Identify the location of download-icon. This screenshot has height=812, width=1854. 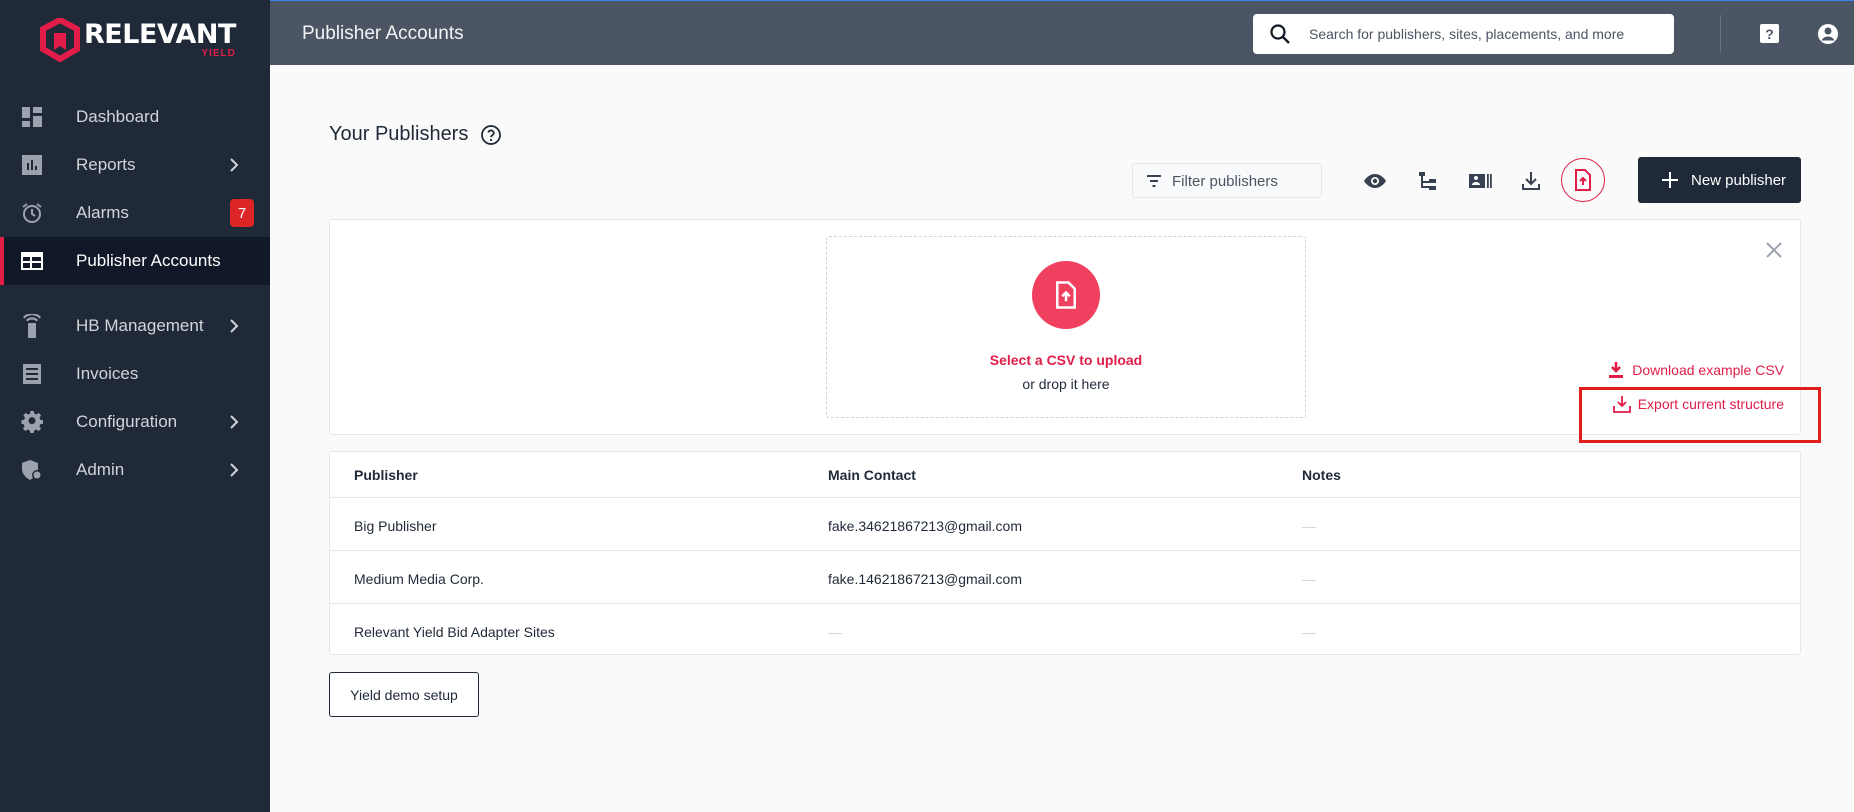
(1531, 181).